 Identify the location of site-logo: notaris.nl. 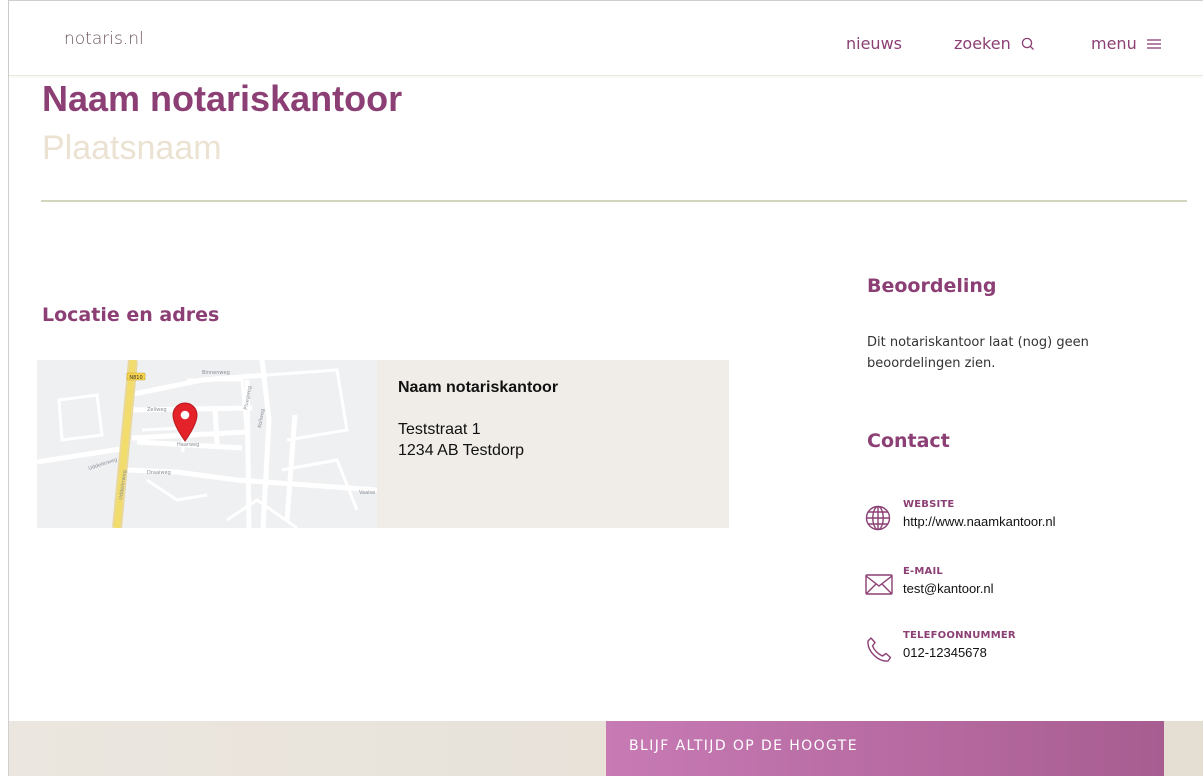
(104, 39).